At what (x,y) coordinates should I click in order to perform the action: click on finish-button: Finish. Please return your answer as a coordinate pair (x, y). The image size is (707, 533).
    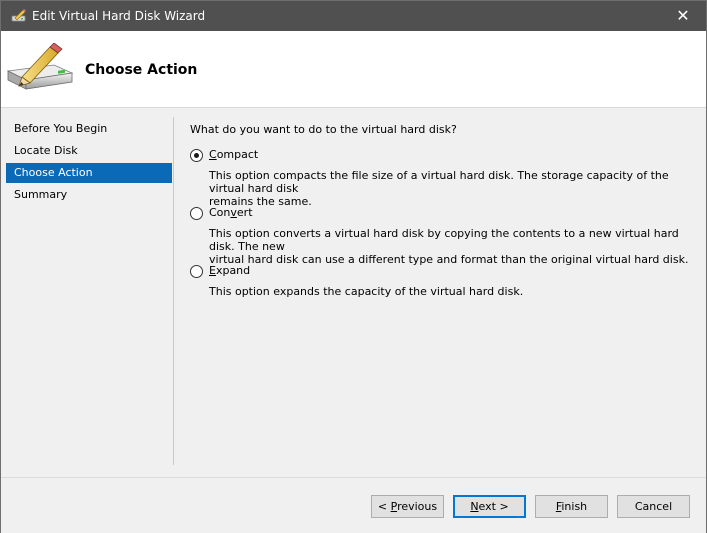
    Looking at the image, I should click on (571, 506).